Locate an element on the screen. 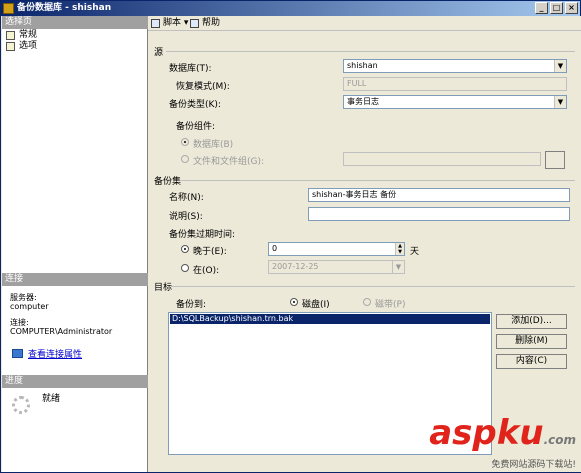 This screenshot has width=581, height=473. expire-after-input: 0 ▲ ▼ is located at coordinates (336, 249).